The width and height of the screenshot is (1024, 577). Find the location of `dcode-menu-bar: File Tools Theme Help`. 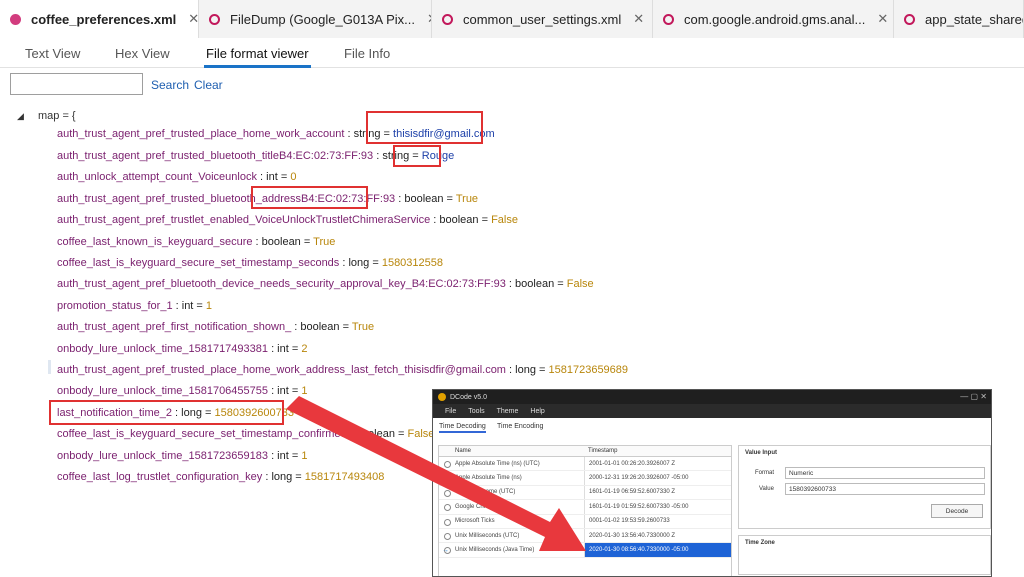

dcode-menu-bar: File Tools Theme Help is located at coordinates (712, 411).